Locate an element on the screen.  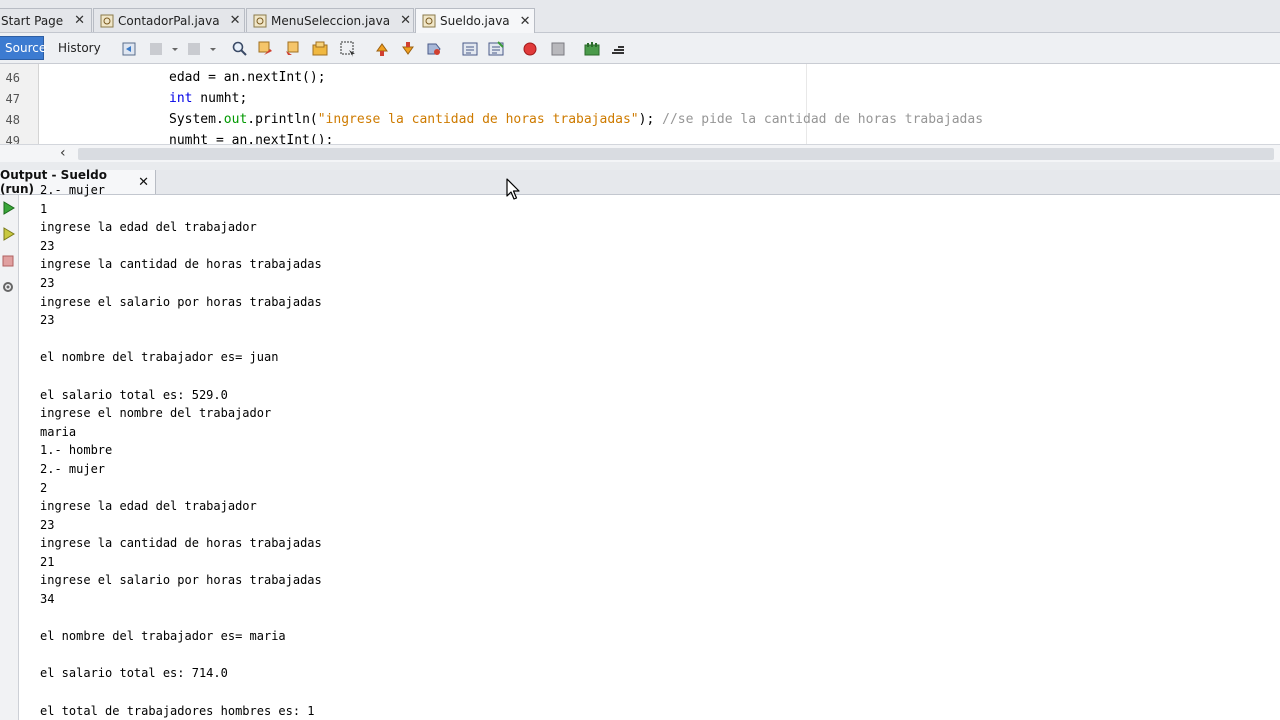
tab-start-page: Start Page ✕ is located at coordinates (46, 20).